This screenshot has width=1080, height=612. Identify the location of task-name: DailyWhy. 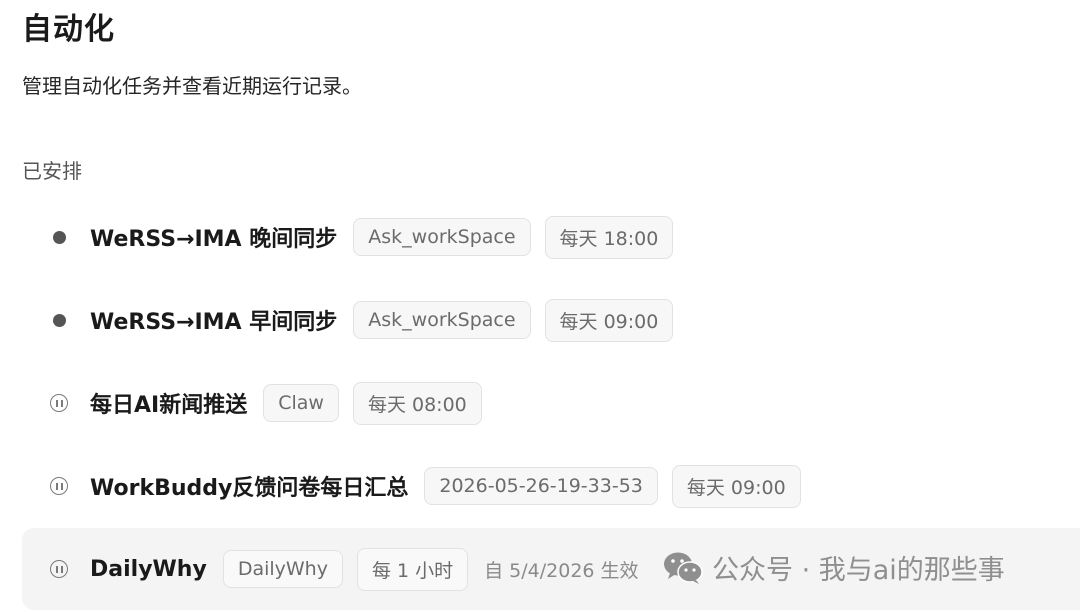
(148, 569).